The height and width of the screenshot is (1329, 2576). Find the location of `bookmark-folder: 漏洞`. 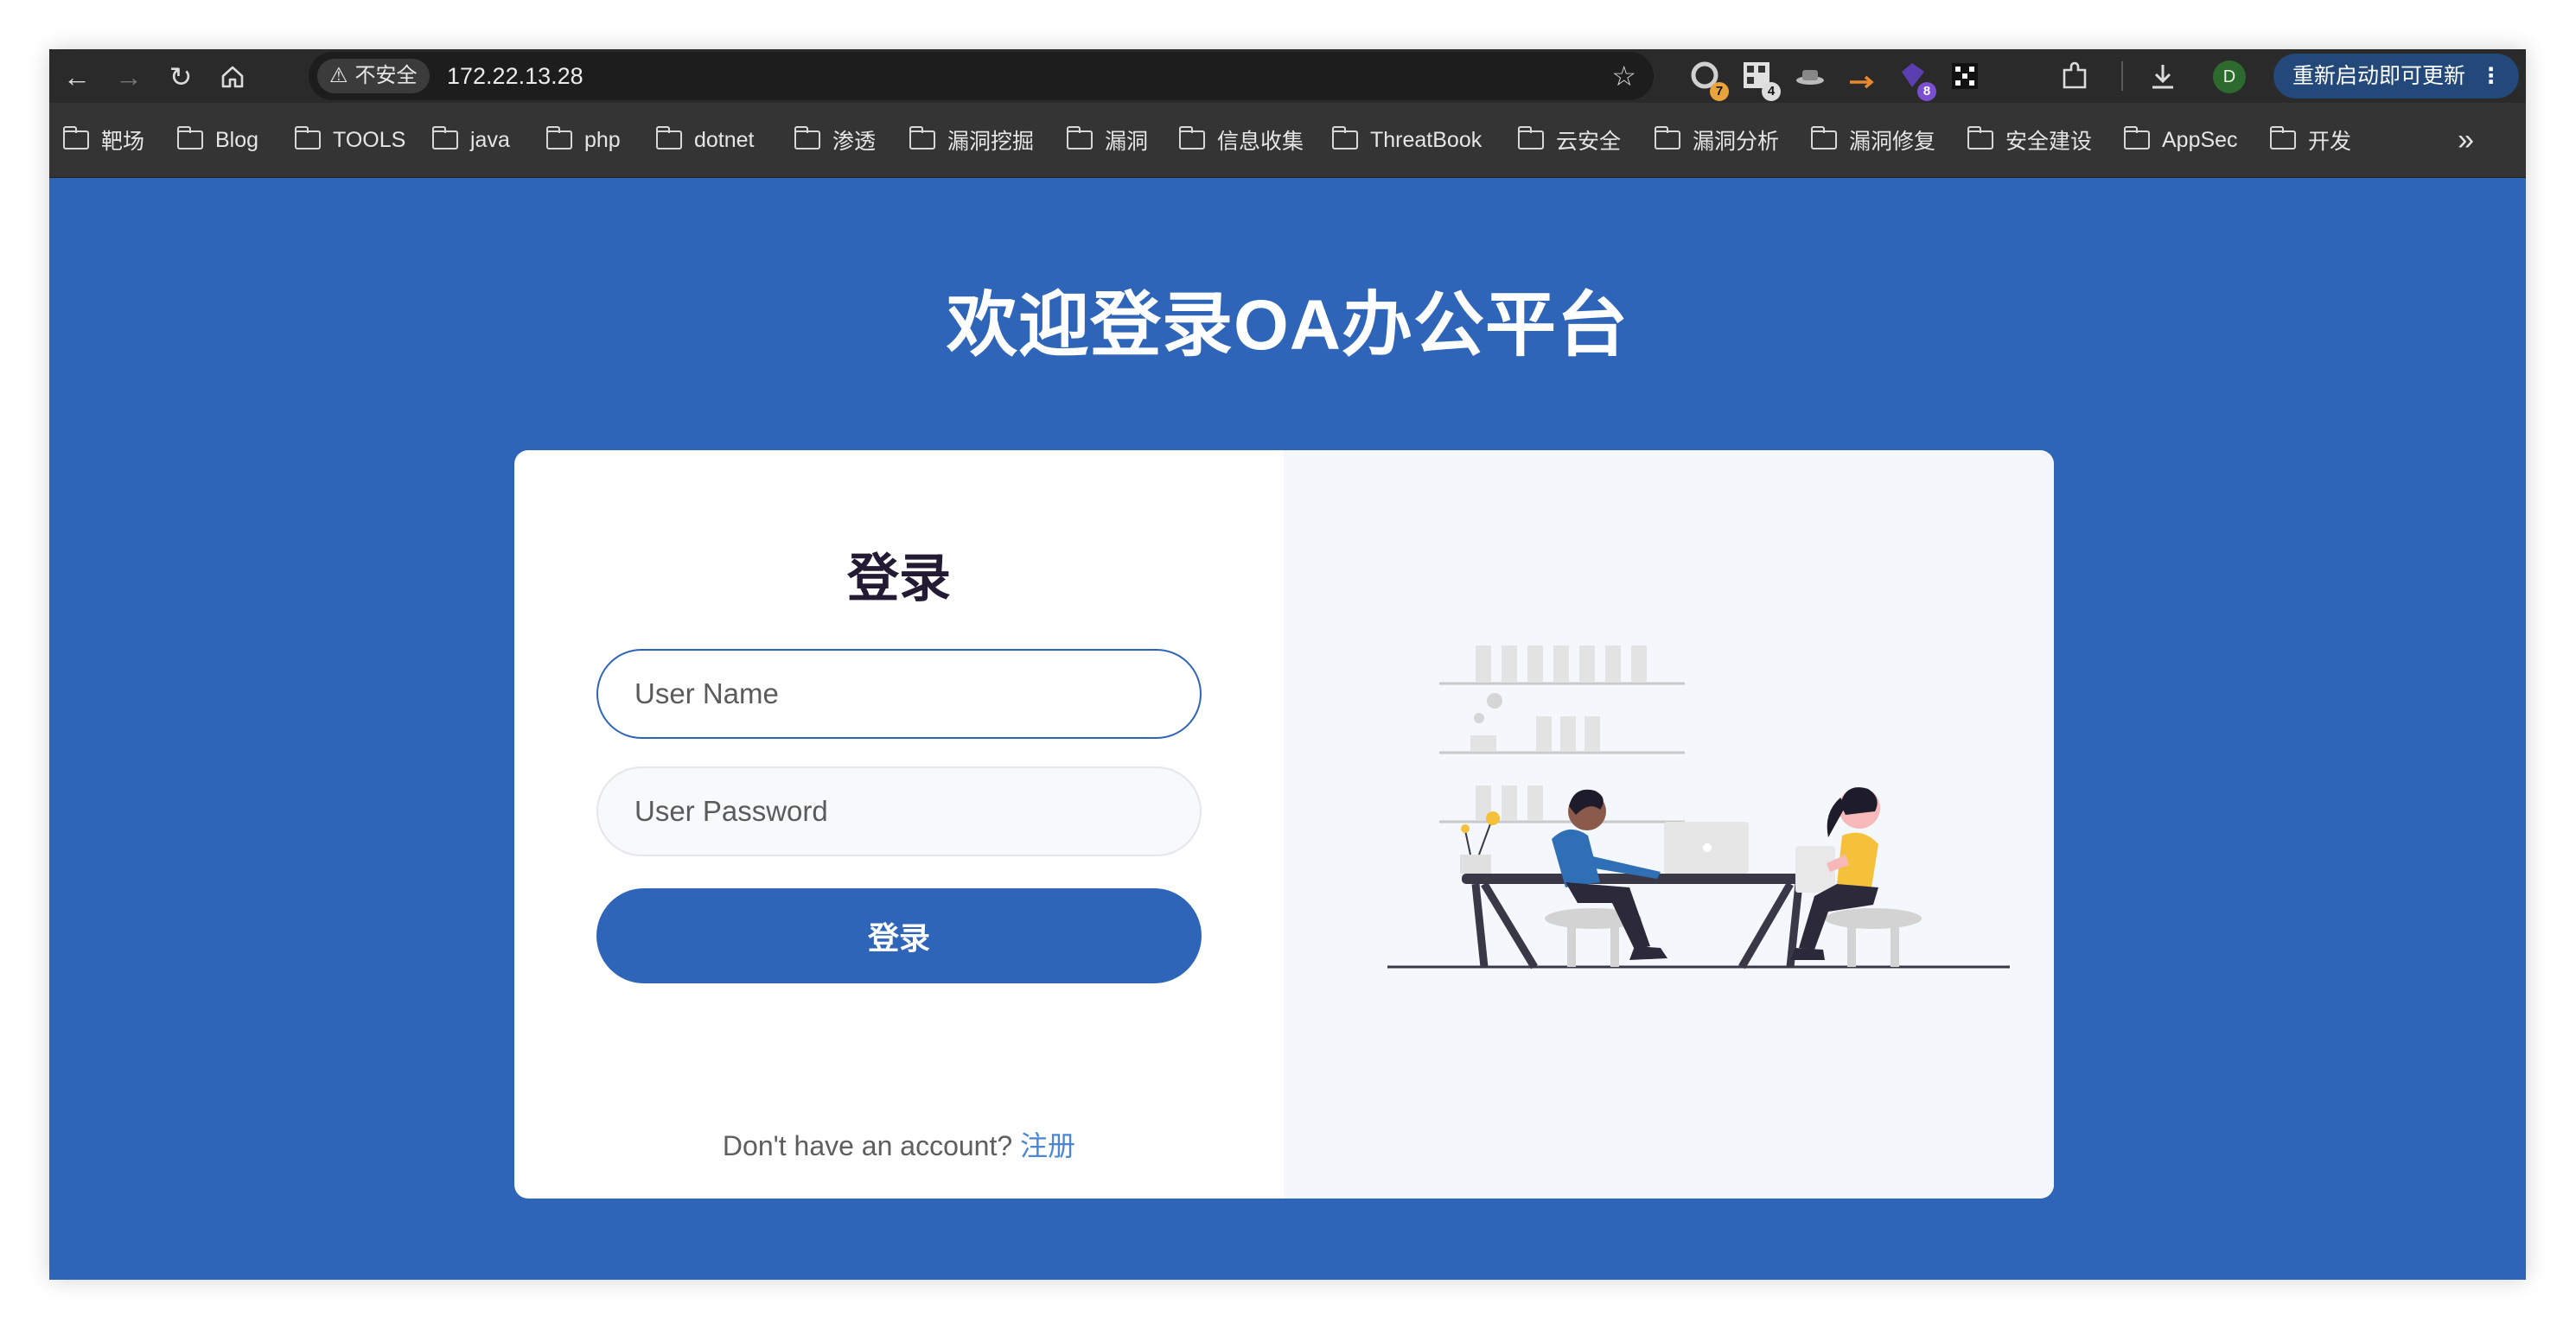

bookmark-folder: 漏洞 is located at coordinates (1107, 140).